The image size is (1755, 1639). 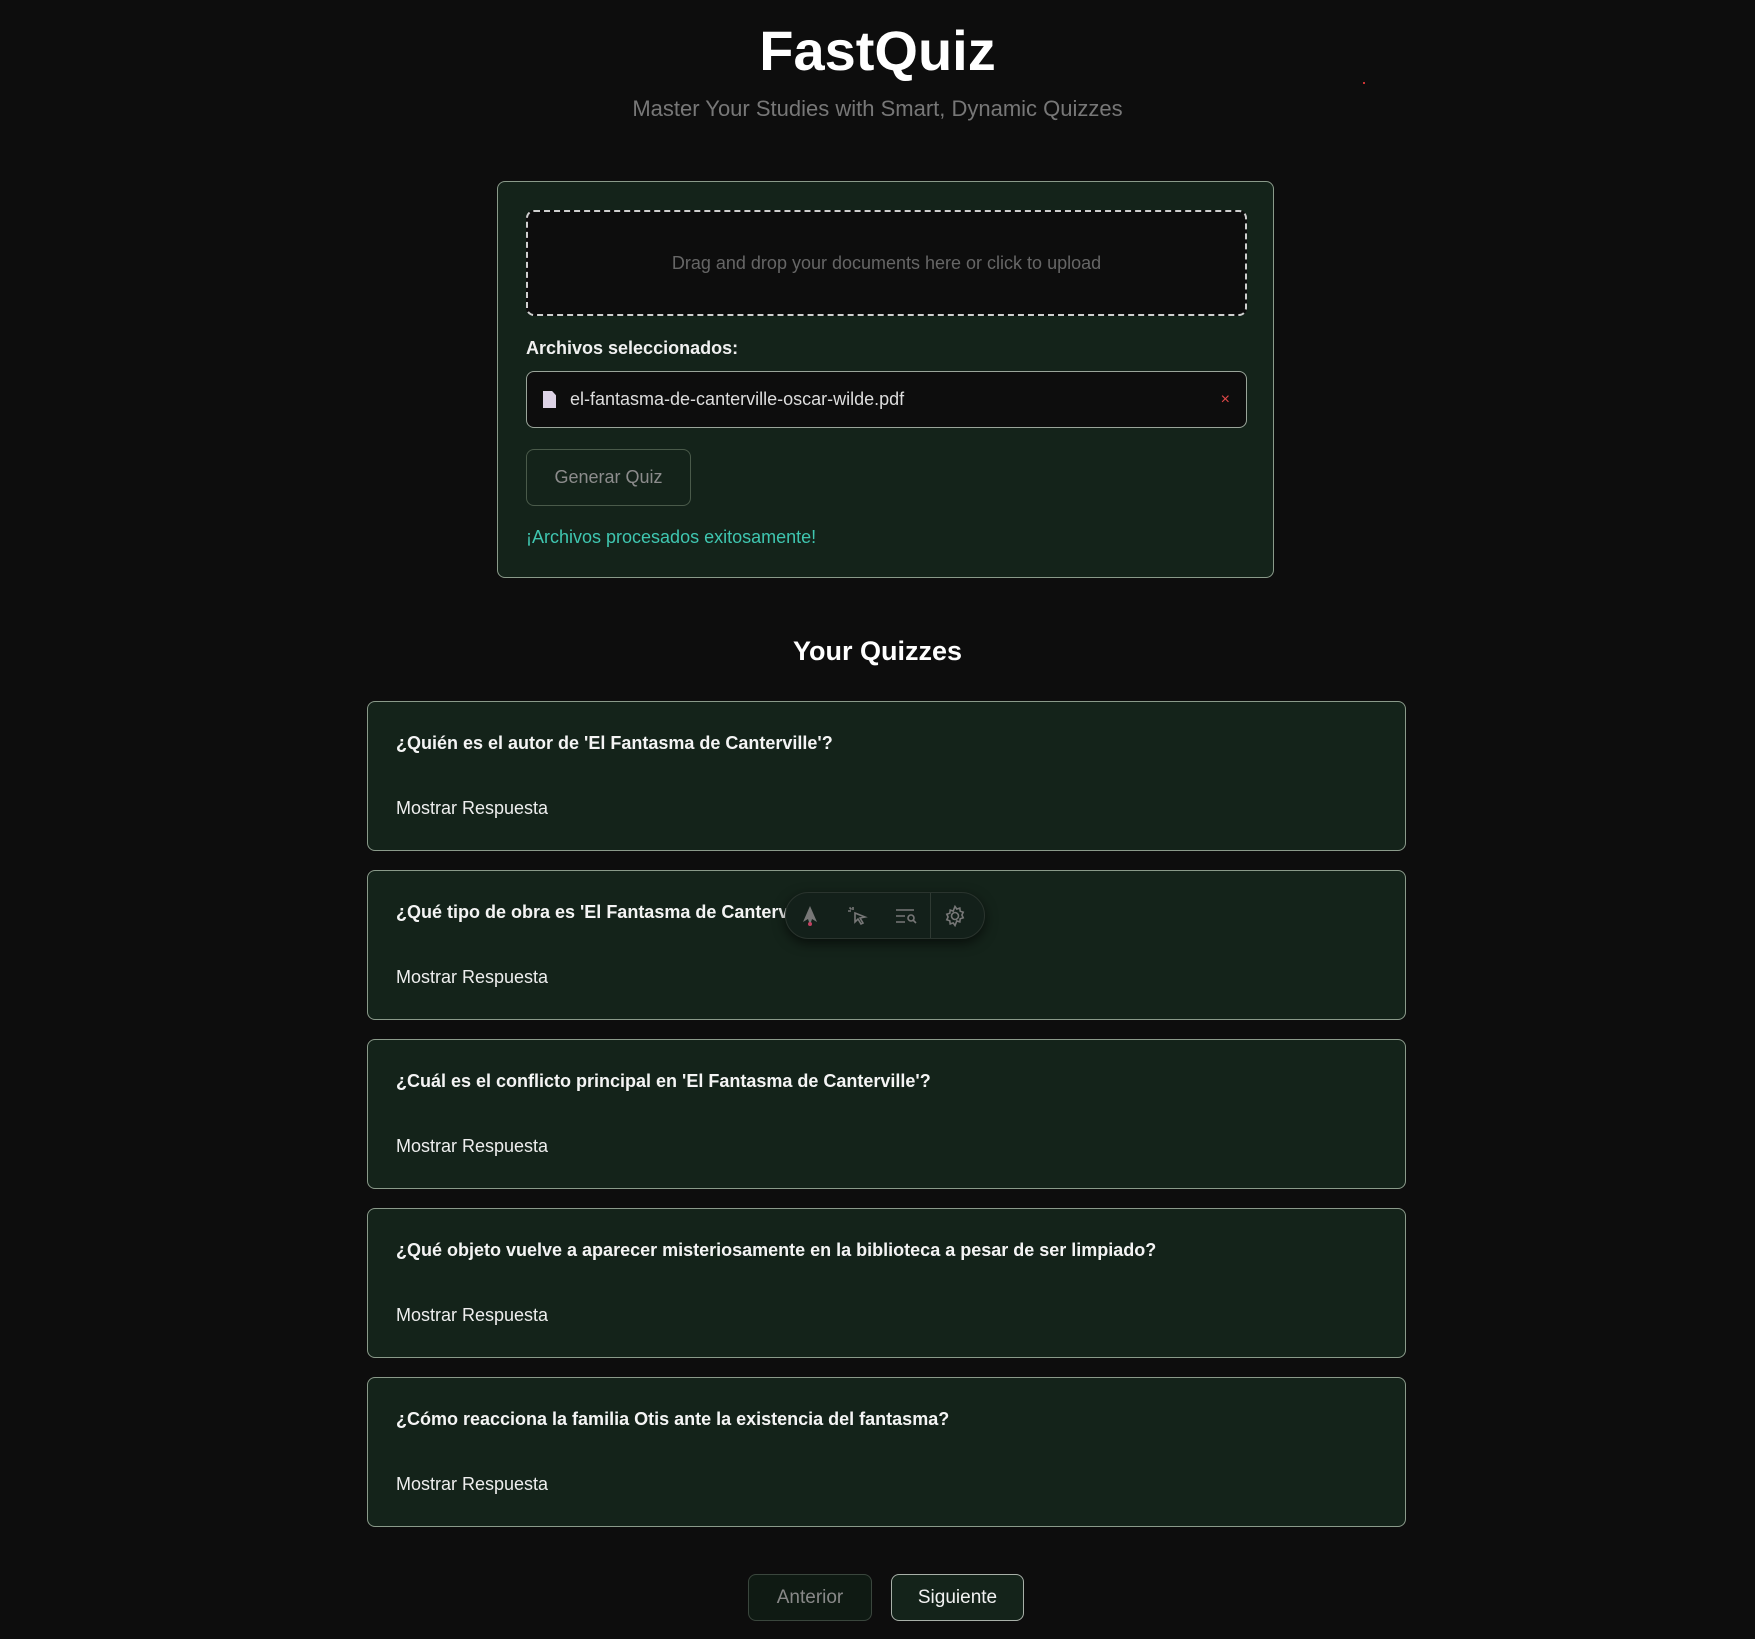 What do you see at coordinates (632, 348) in the screenshot?
I see `selected-files-label: Archivos seleccionados:` at bounding box center [632, 348].